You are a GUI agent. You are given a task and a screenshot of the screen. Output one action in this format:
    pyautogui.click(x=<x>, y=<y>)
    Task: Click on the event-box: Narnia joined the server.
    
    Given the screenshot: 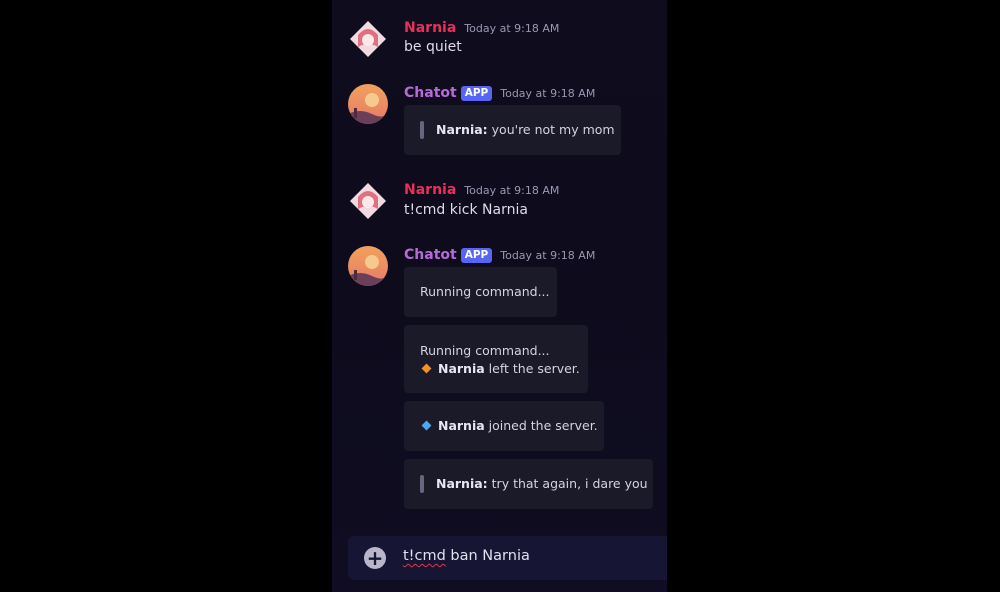 What is the action you would take?
    pyautogui.click(x=504, y=426)
    